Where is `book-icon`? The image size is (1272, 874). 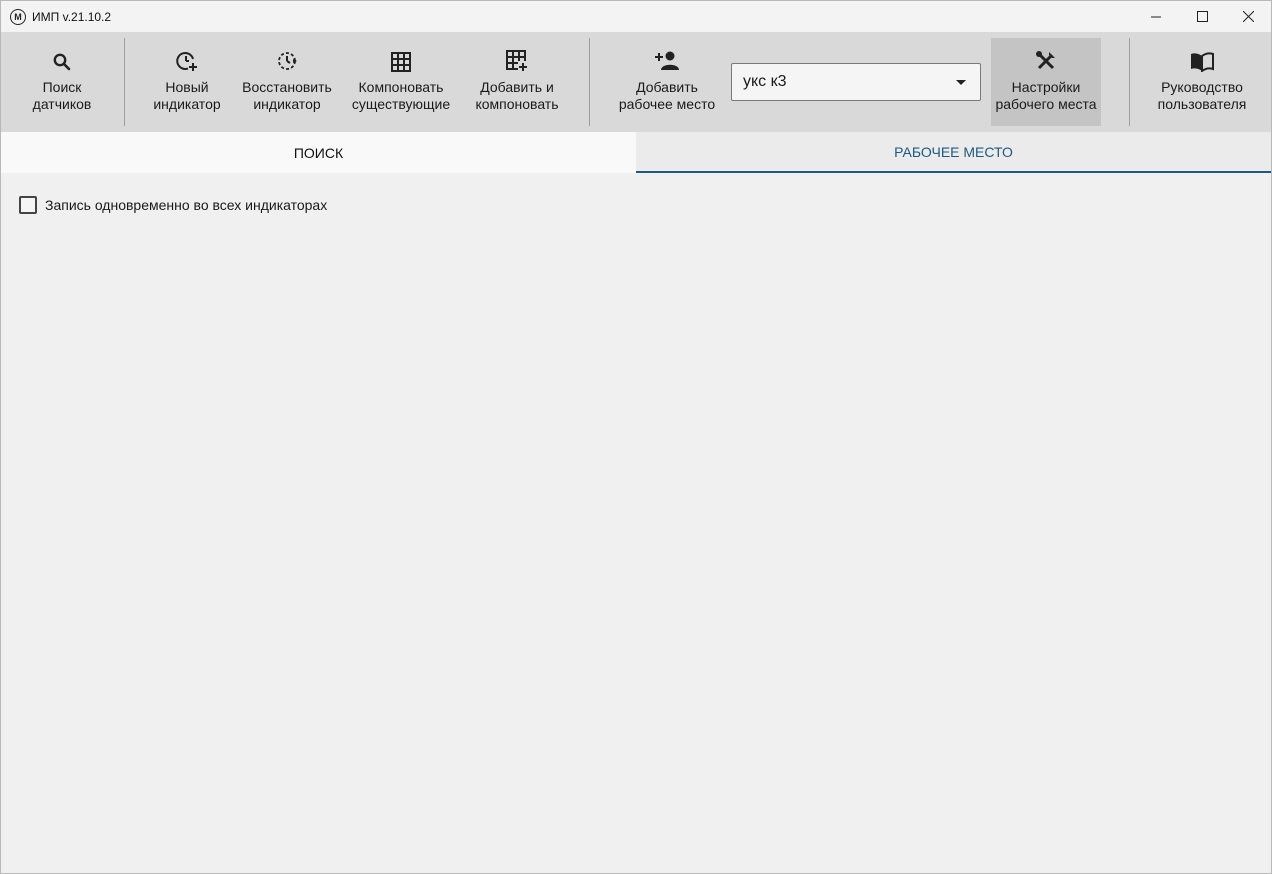 book-icon is located at coordinates (1202, 62).